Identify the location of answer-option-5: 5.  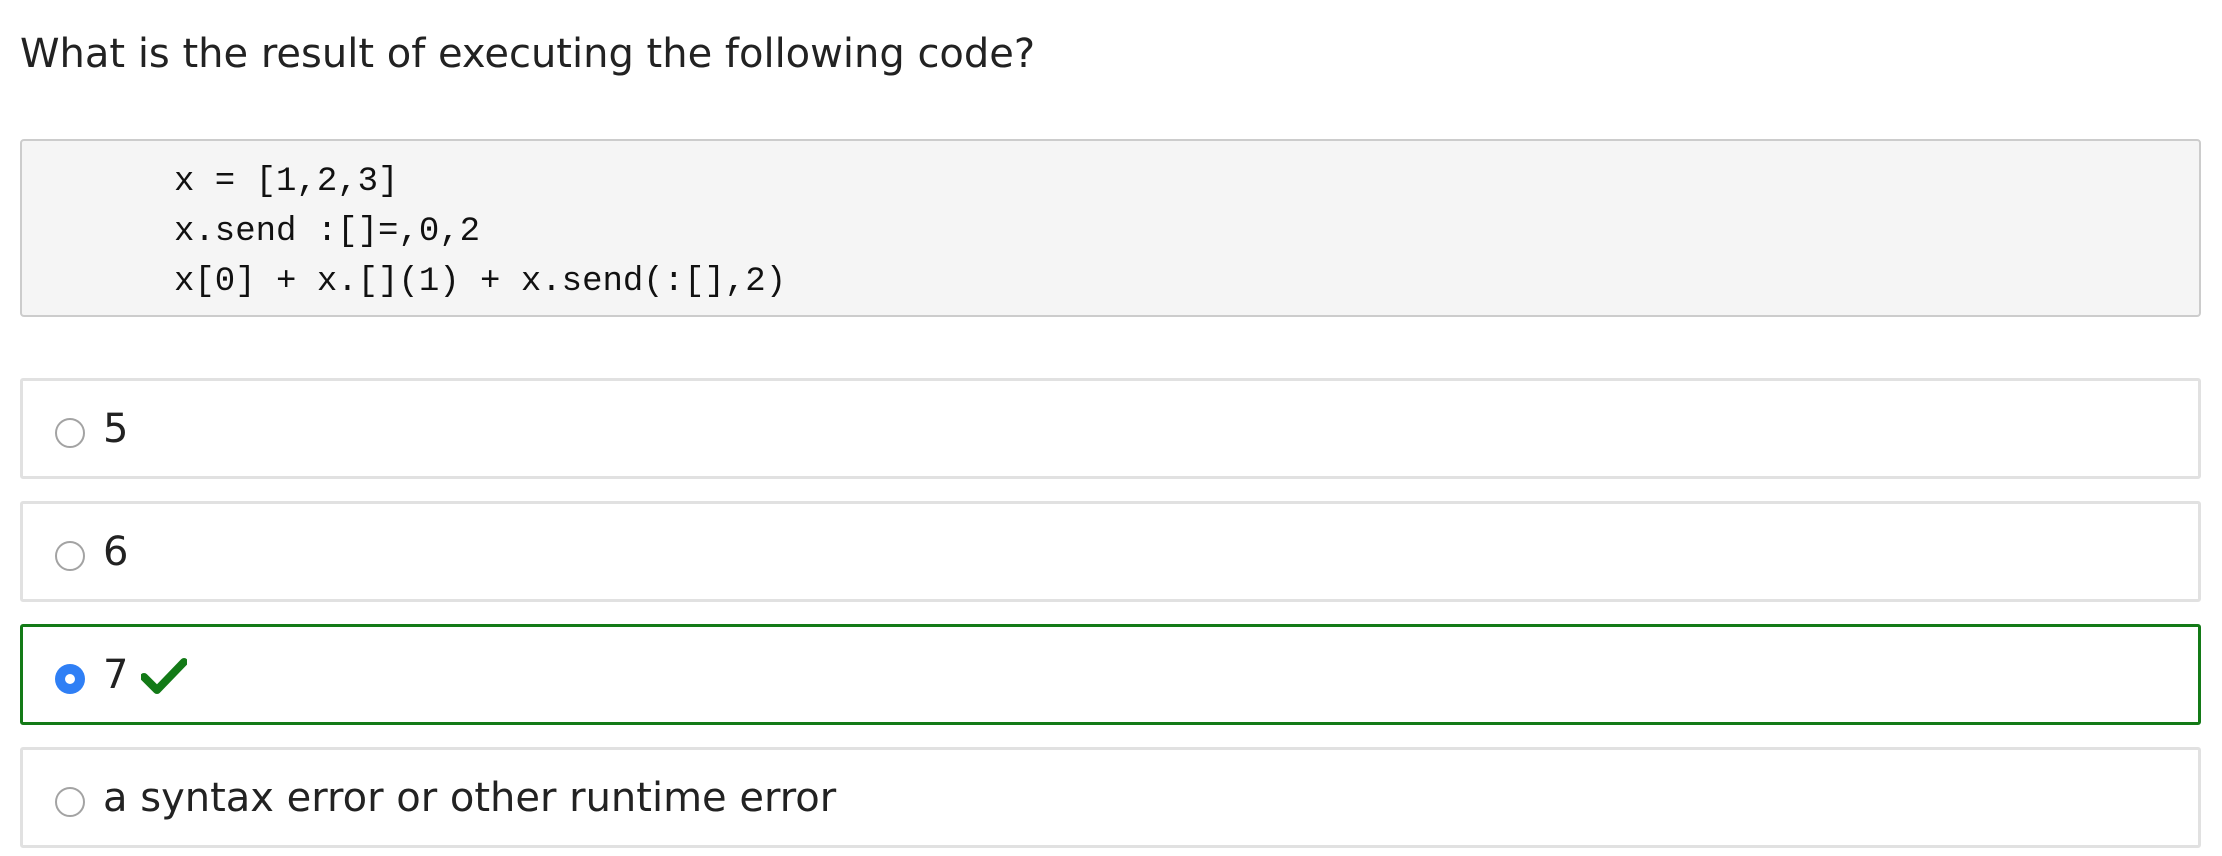
(1110, 428).